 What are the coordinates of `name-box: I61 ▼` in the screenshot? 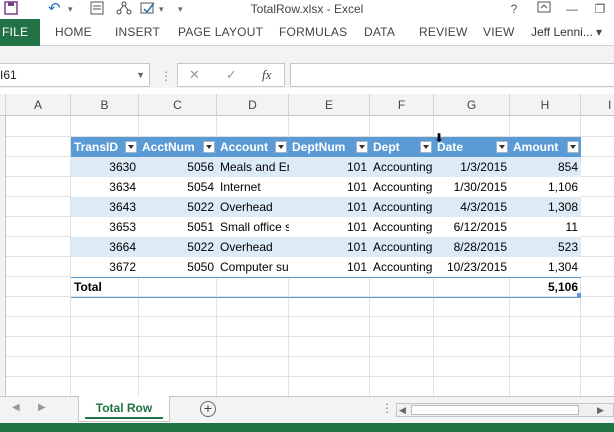 It's located at (75, 75).